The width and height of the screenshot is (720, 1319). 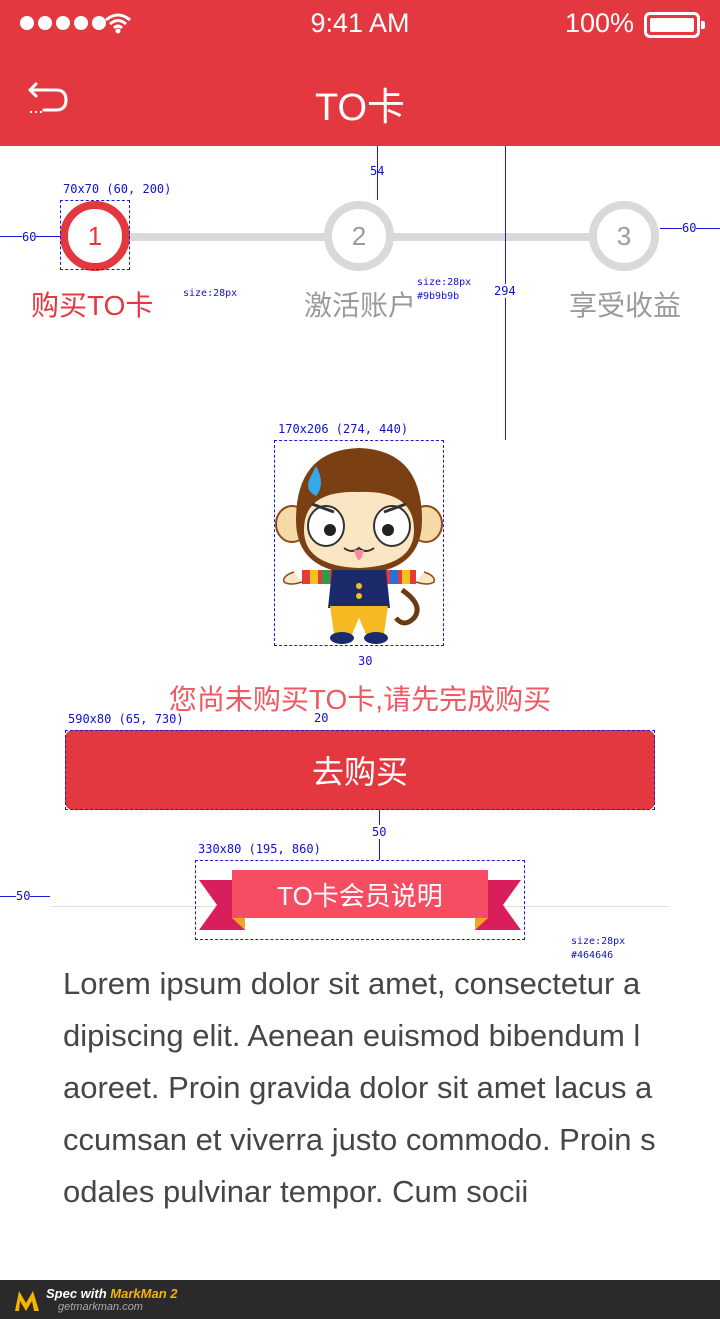 What do you see at coordinates (592, 955) in the screenshot?
I see `spec-text-color: #464646` at bounding box center [592, 955].